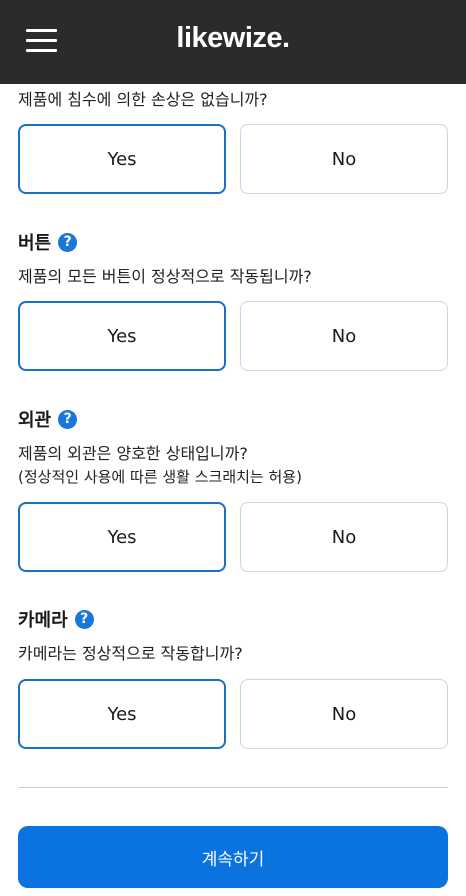 The width and height of the screenshot is (466, 896). I want to click on appearance-help-icon: ?, so click(68, 419).